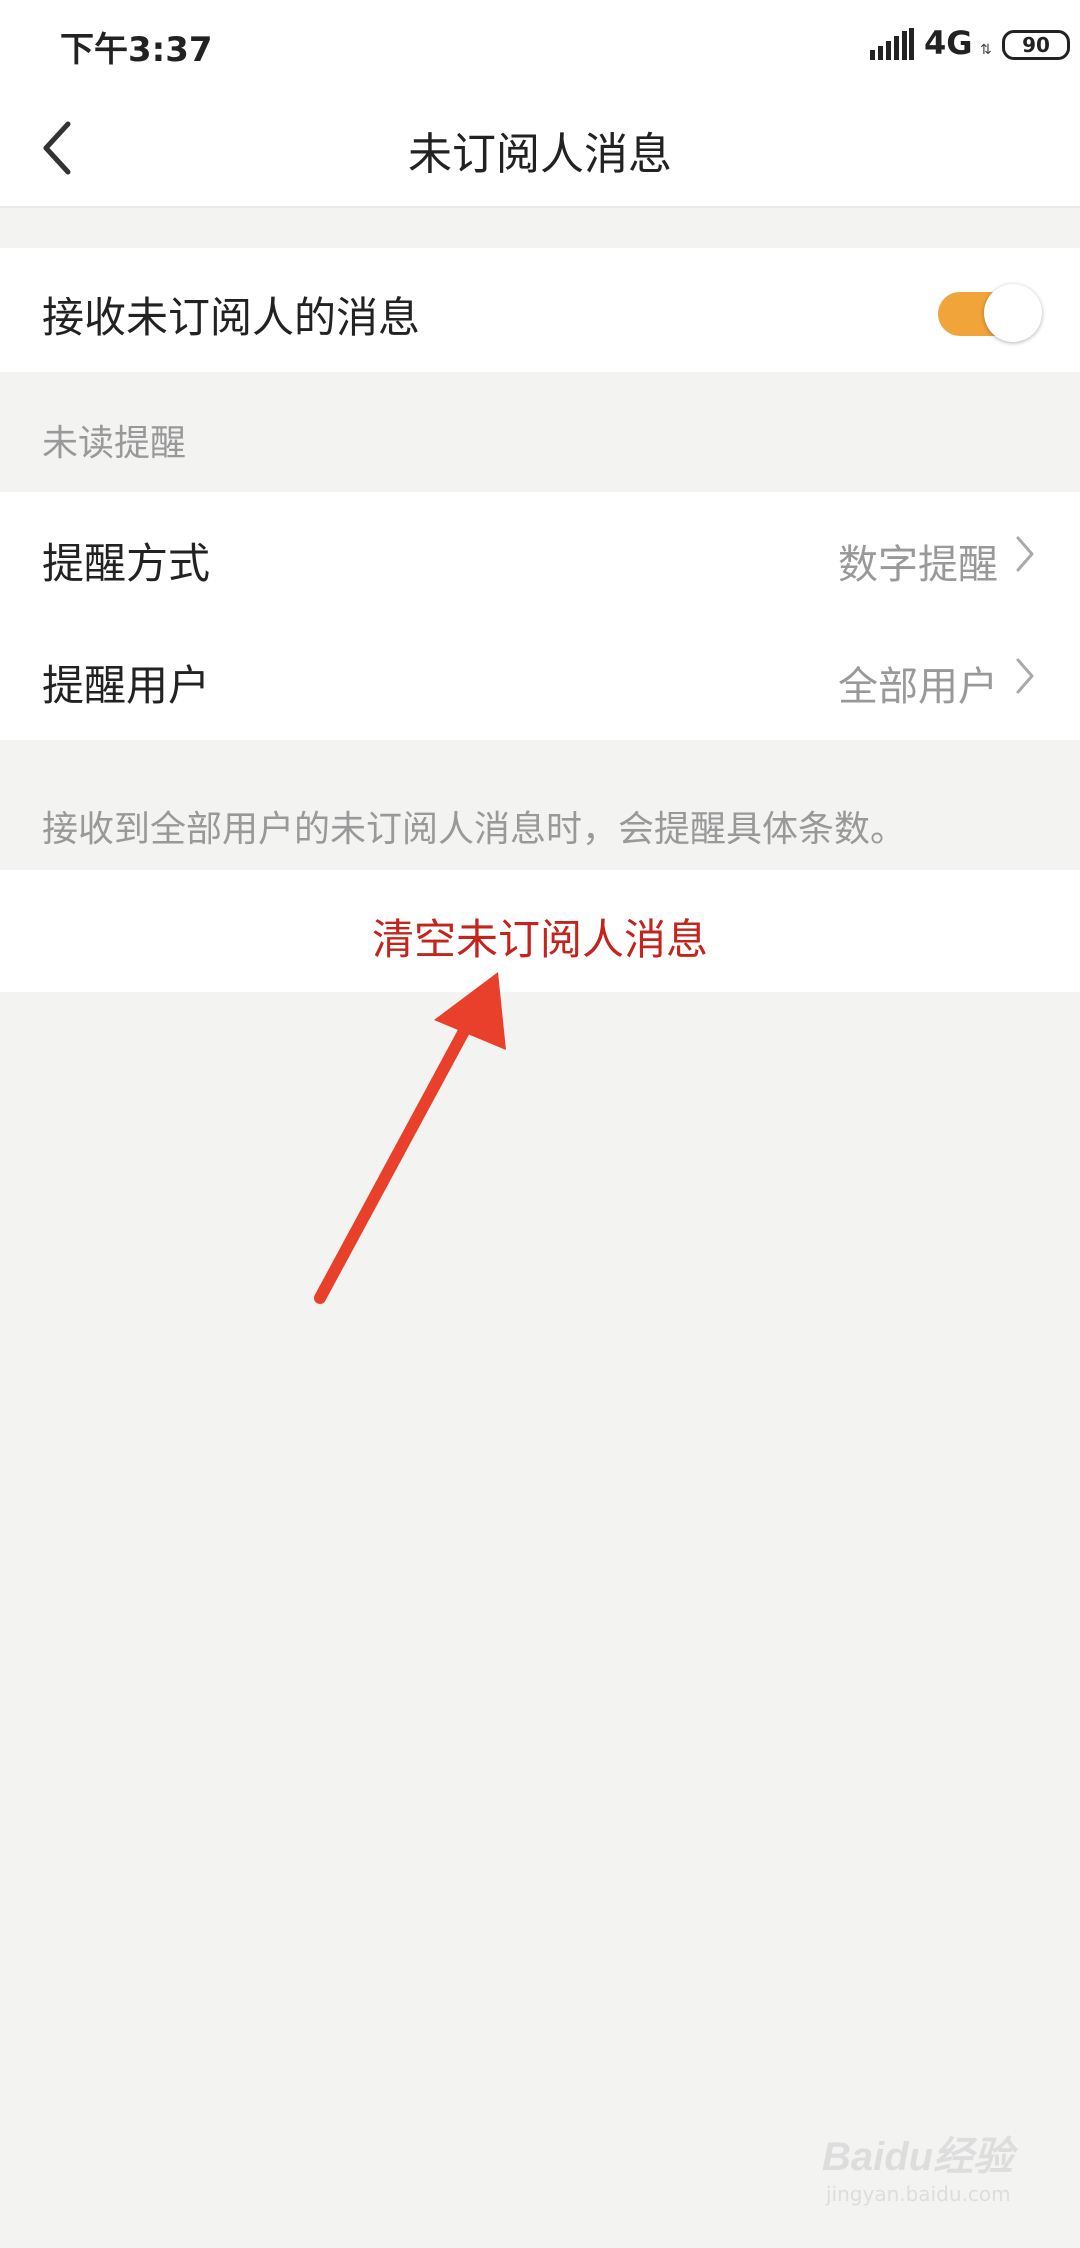  What do you see at coordinates (126, 563) in the screenshot?
I see `reminder-method-label: 提醒方式` at bounding box center [126, 563].